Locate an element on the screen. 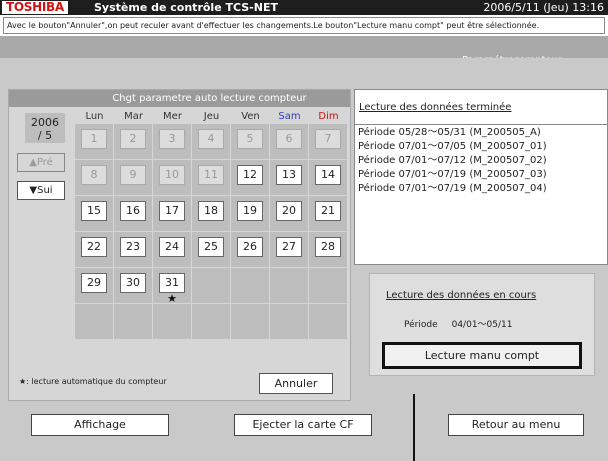  calendar-cell: 25 is located at coordinates (211, 249).